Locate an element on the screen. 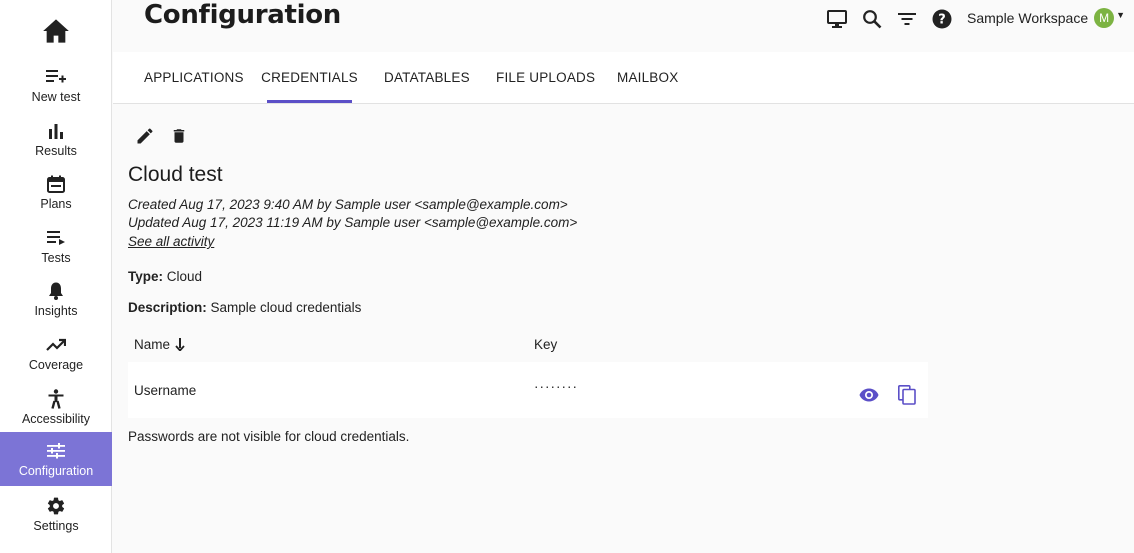  tab-applications: APPLICATIONS is located at coordinates (194, 77).